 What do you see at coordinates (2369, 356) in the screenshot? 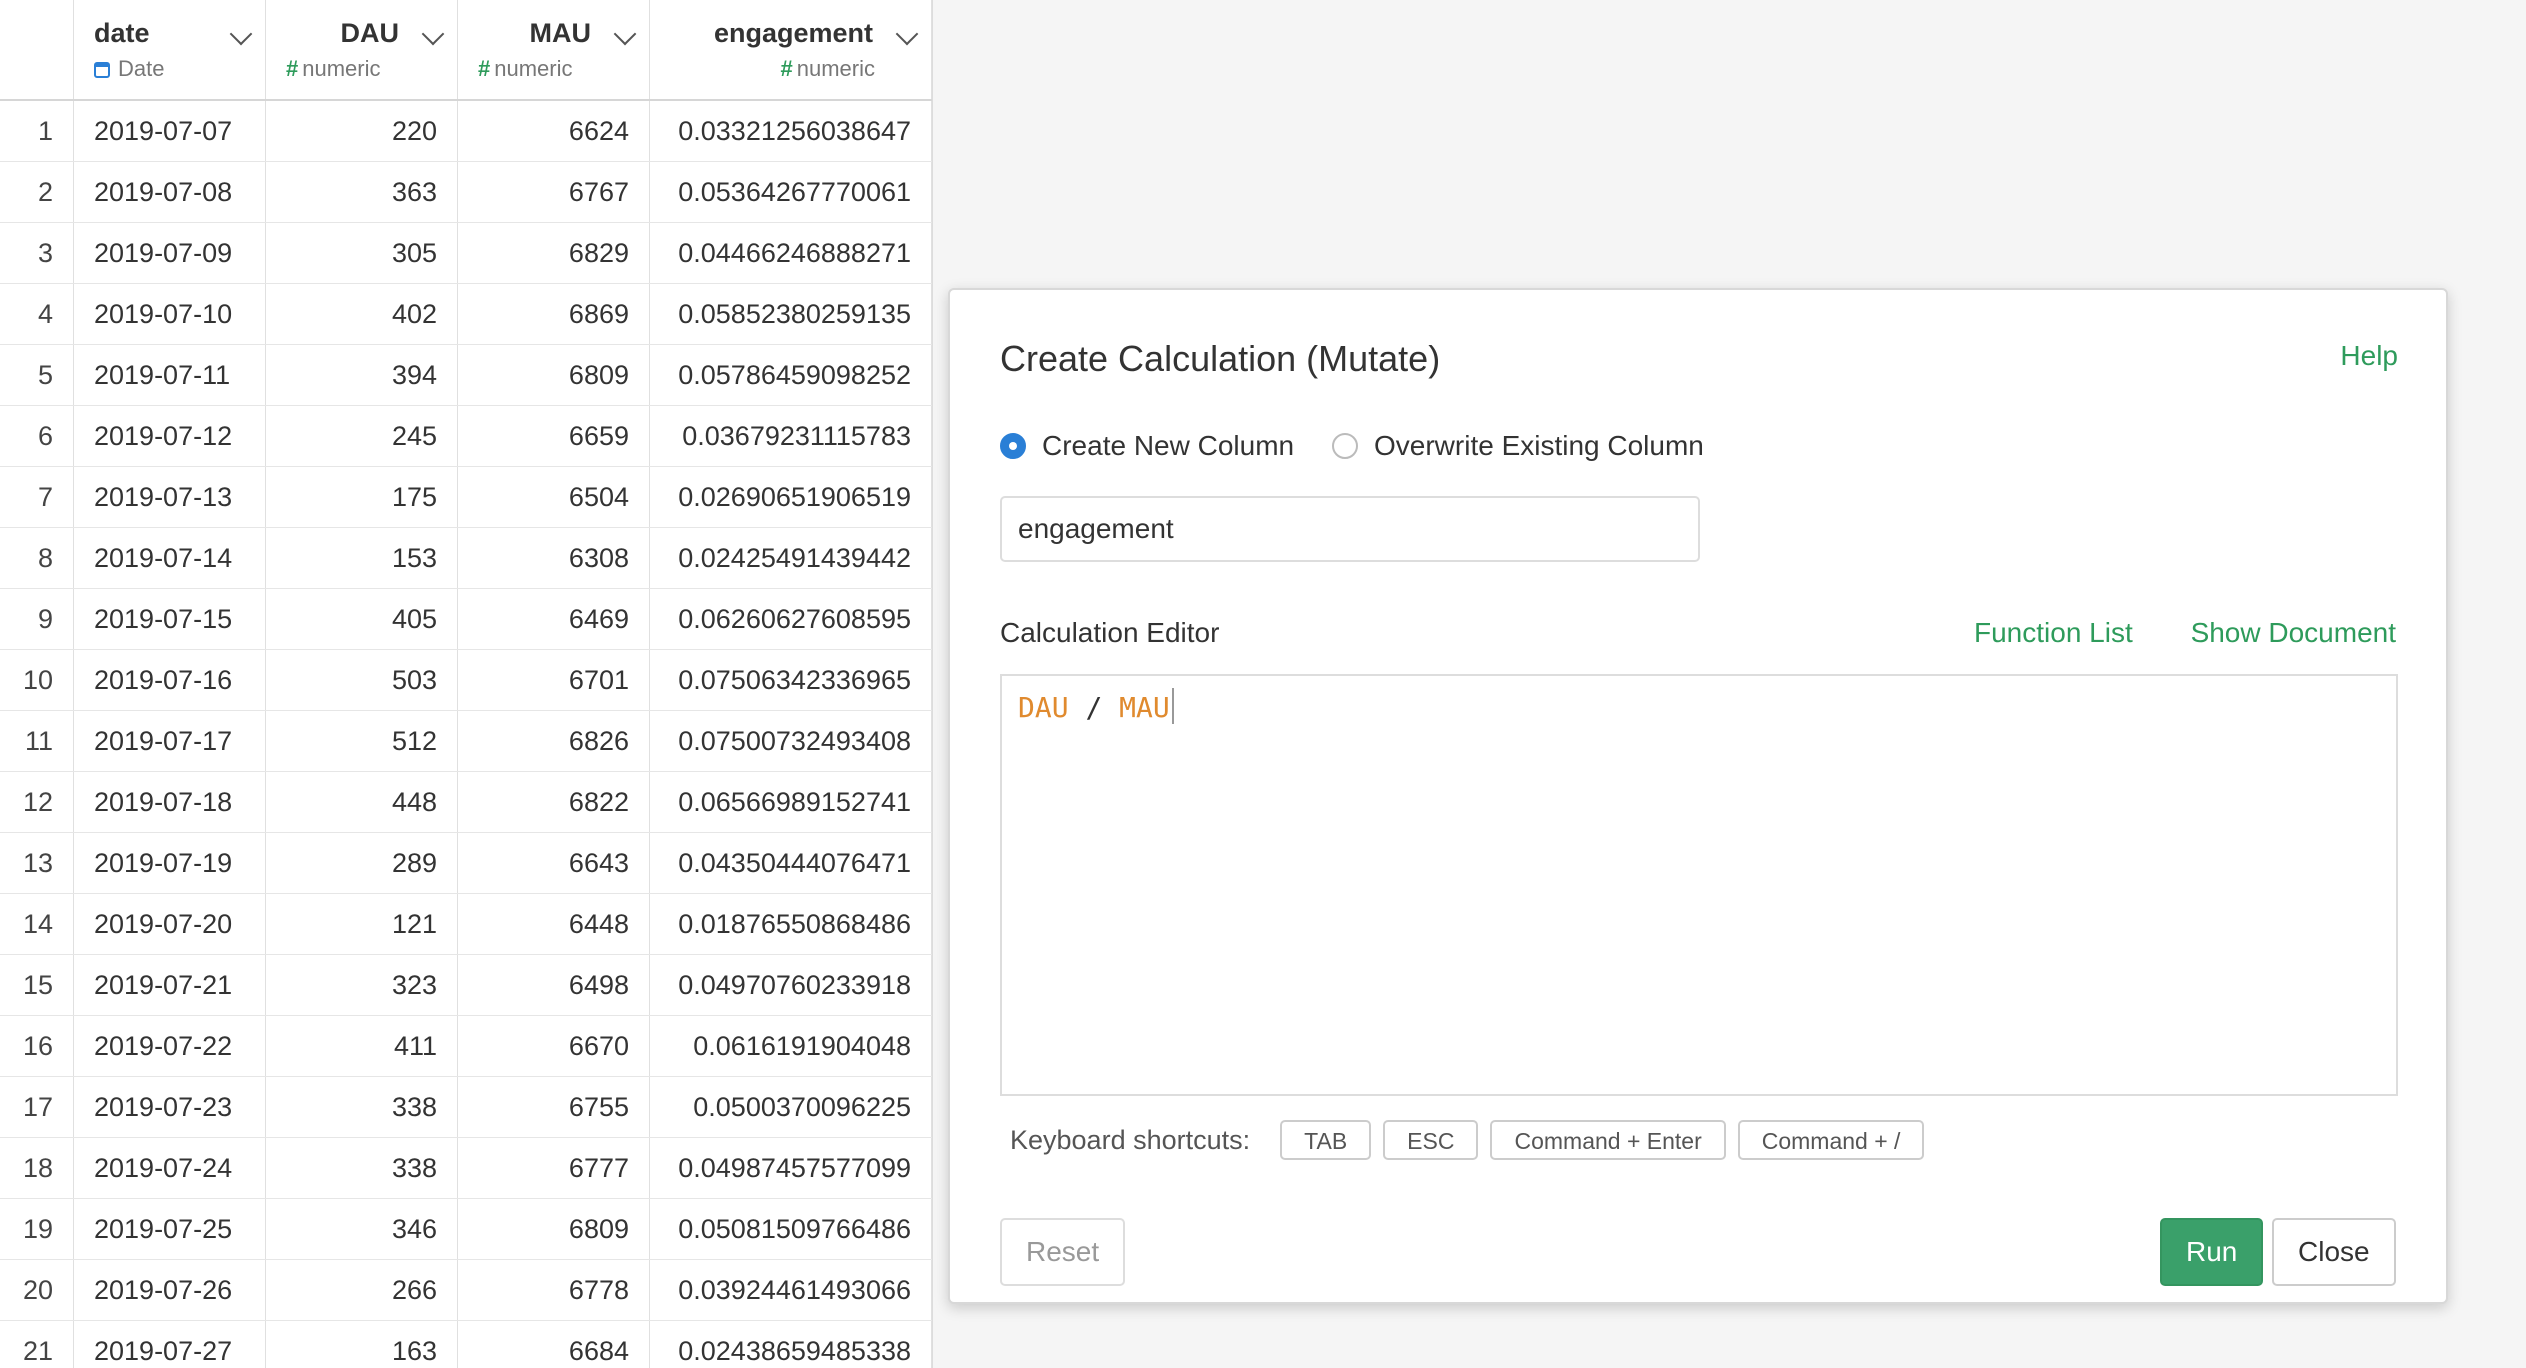
I see `help-link: Help` at bounding box center [2369, 356].